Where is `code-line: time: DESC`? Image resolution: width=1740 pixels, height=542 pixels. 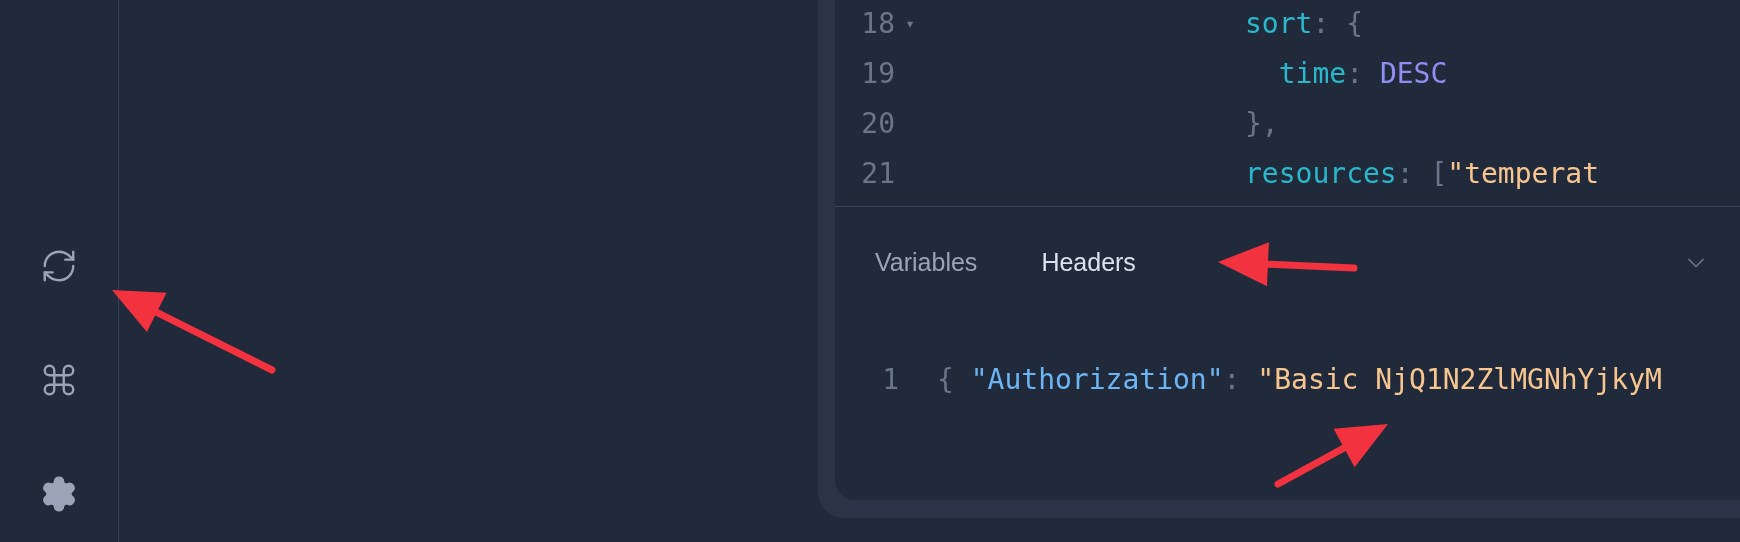
code-line: time: DESC is located at coordinates (1362, 74).